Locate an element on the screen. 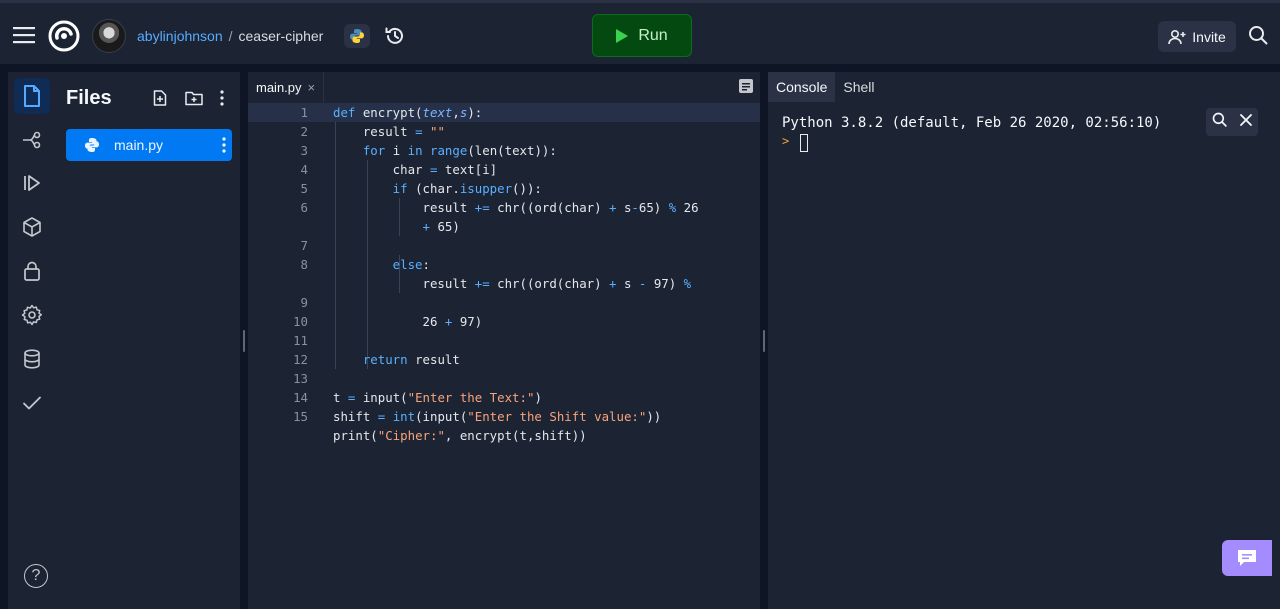  menu-icon is located at coordinates (24, 35).